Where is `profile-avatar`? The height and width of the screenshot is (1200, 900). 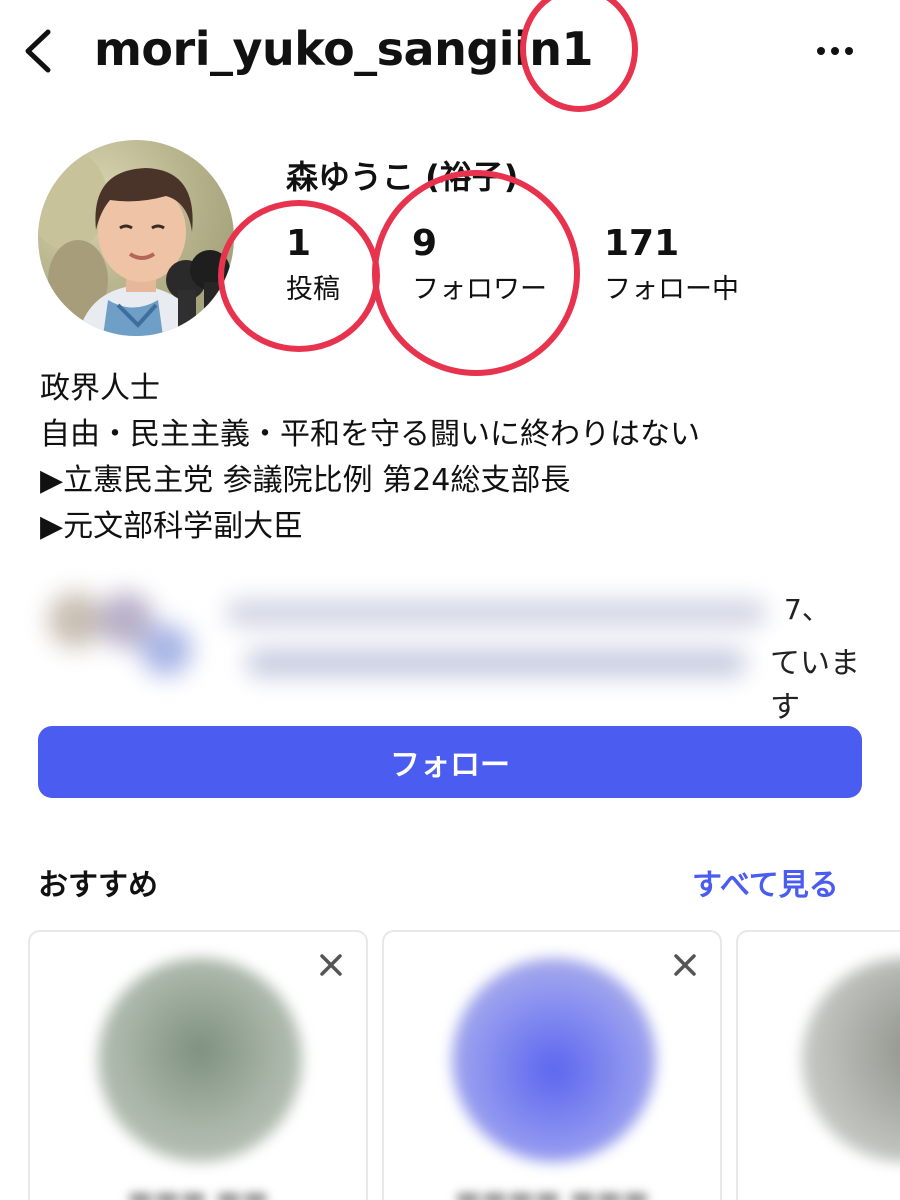 profile-avatar is located at coordinates (136, 238).